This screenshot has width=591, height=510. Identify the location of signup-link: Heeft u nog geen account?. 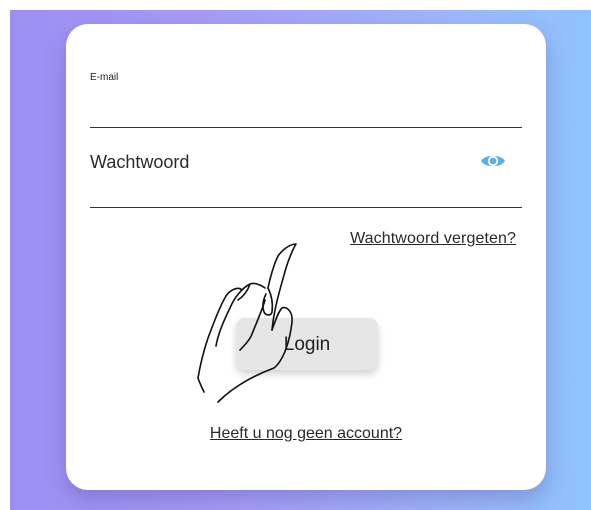
(306, 434).